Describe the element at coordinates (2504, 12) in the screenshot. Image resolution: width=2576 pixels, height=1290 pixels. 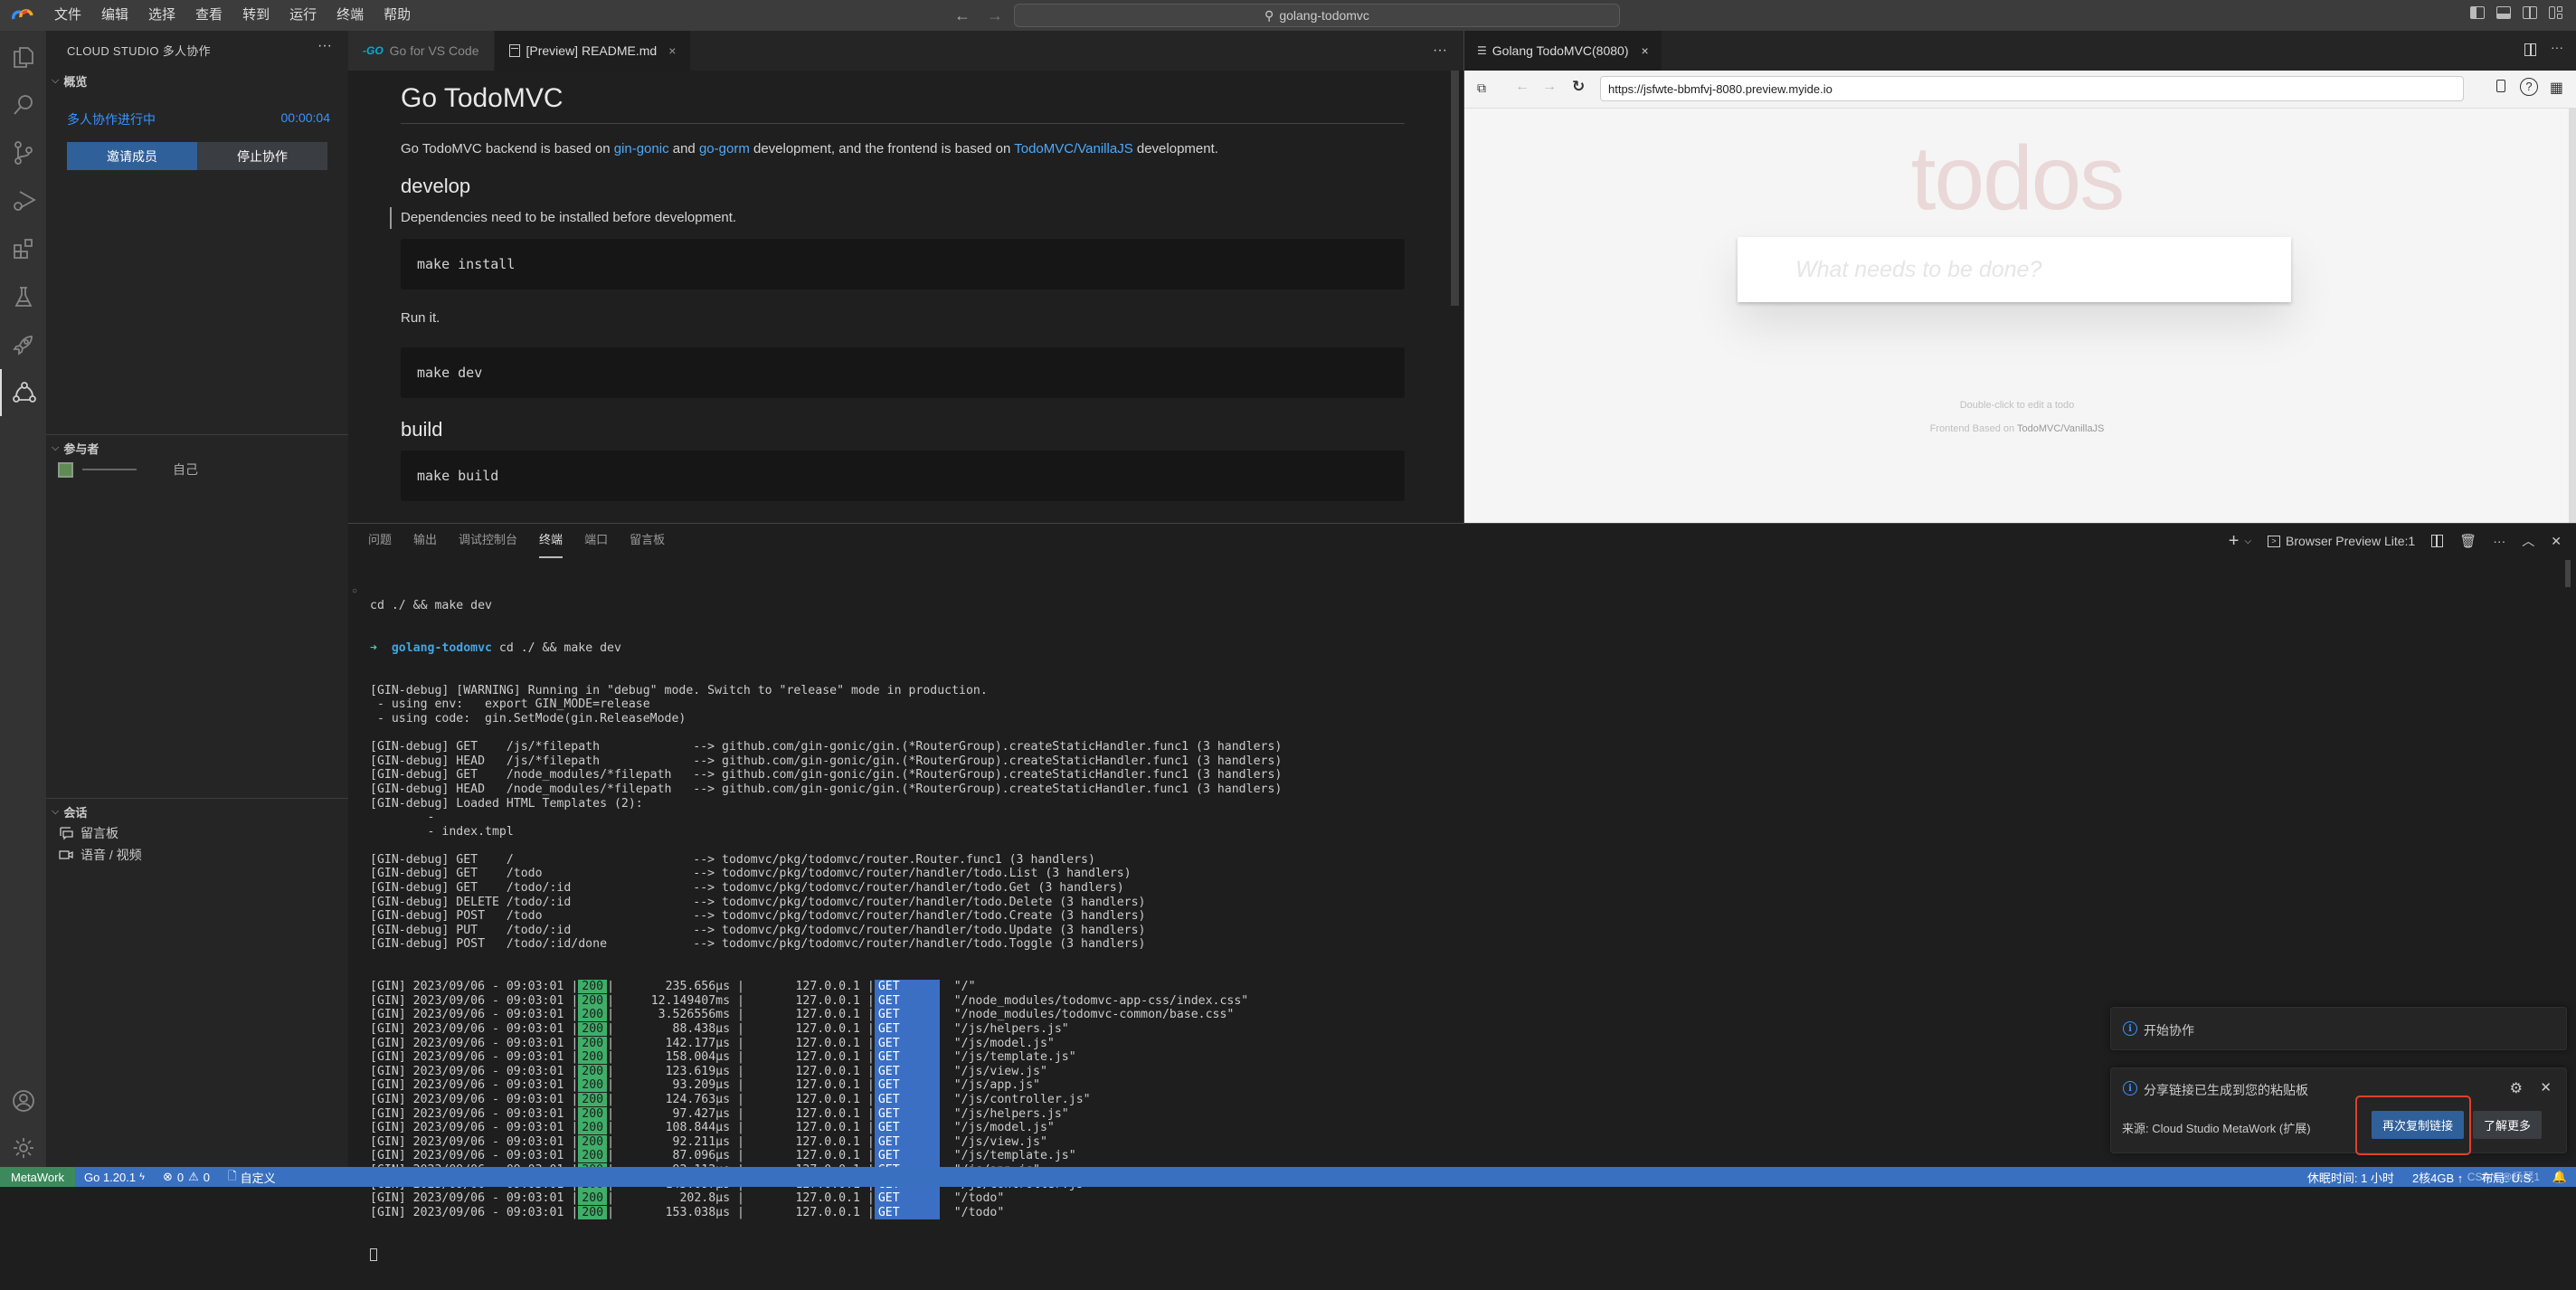
I see `toggle-panel-icon` at that location.